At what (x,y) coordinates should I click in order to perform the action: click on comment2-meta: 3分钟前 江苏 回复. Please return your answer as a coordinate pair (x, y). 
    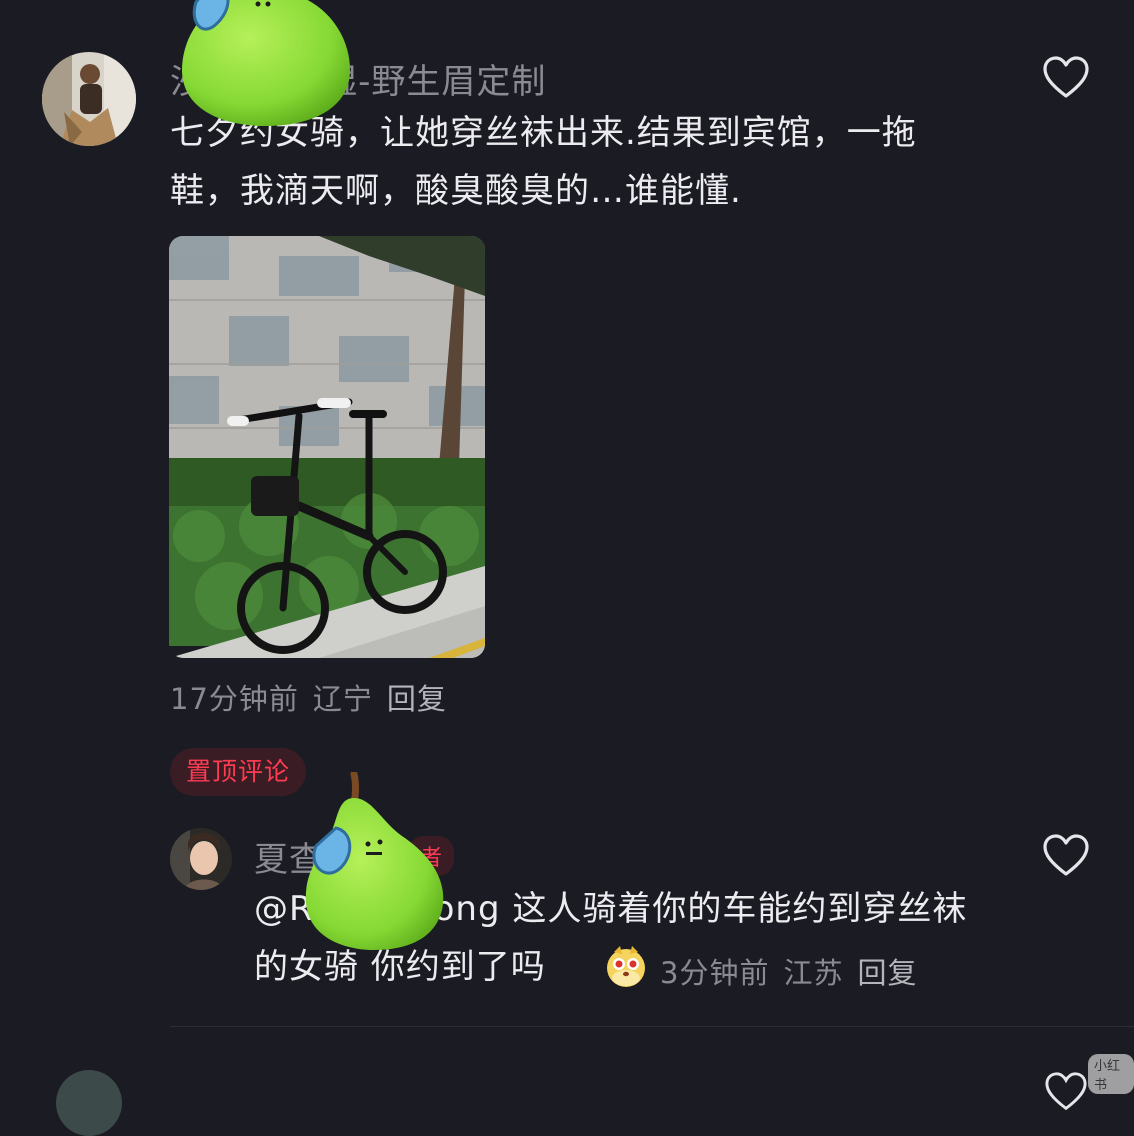
    Looking at the image, I should click on (795, 971).